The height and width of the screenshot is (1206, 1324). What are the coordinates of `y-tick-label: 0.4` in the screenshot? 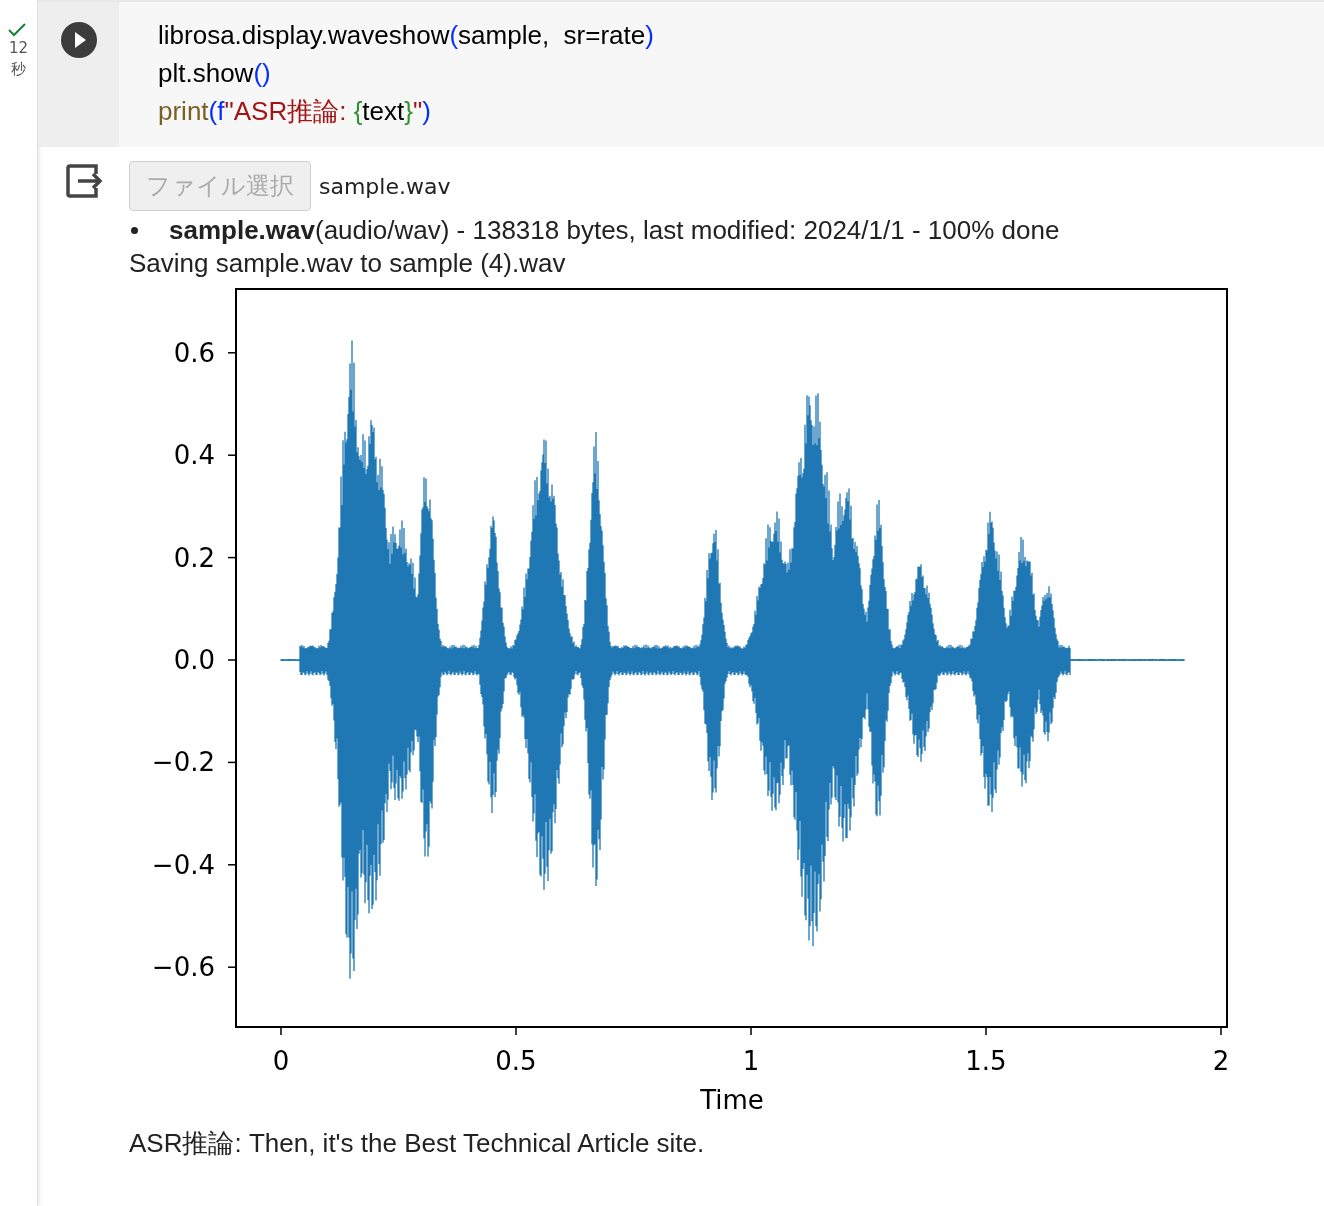 It's located at (194, 455).